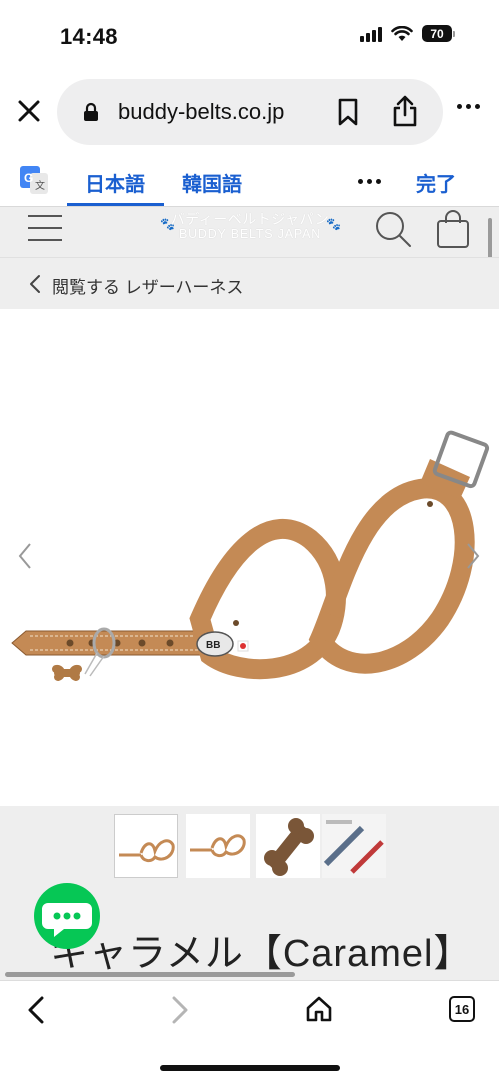 The height and width of the screenshot is (1080, 499). What do you see at coordinates (45, 230) in the screenshot?
I see `menu-icon` at bounding box center [45, 230].